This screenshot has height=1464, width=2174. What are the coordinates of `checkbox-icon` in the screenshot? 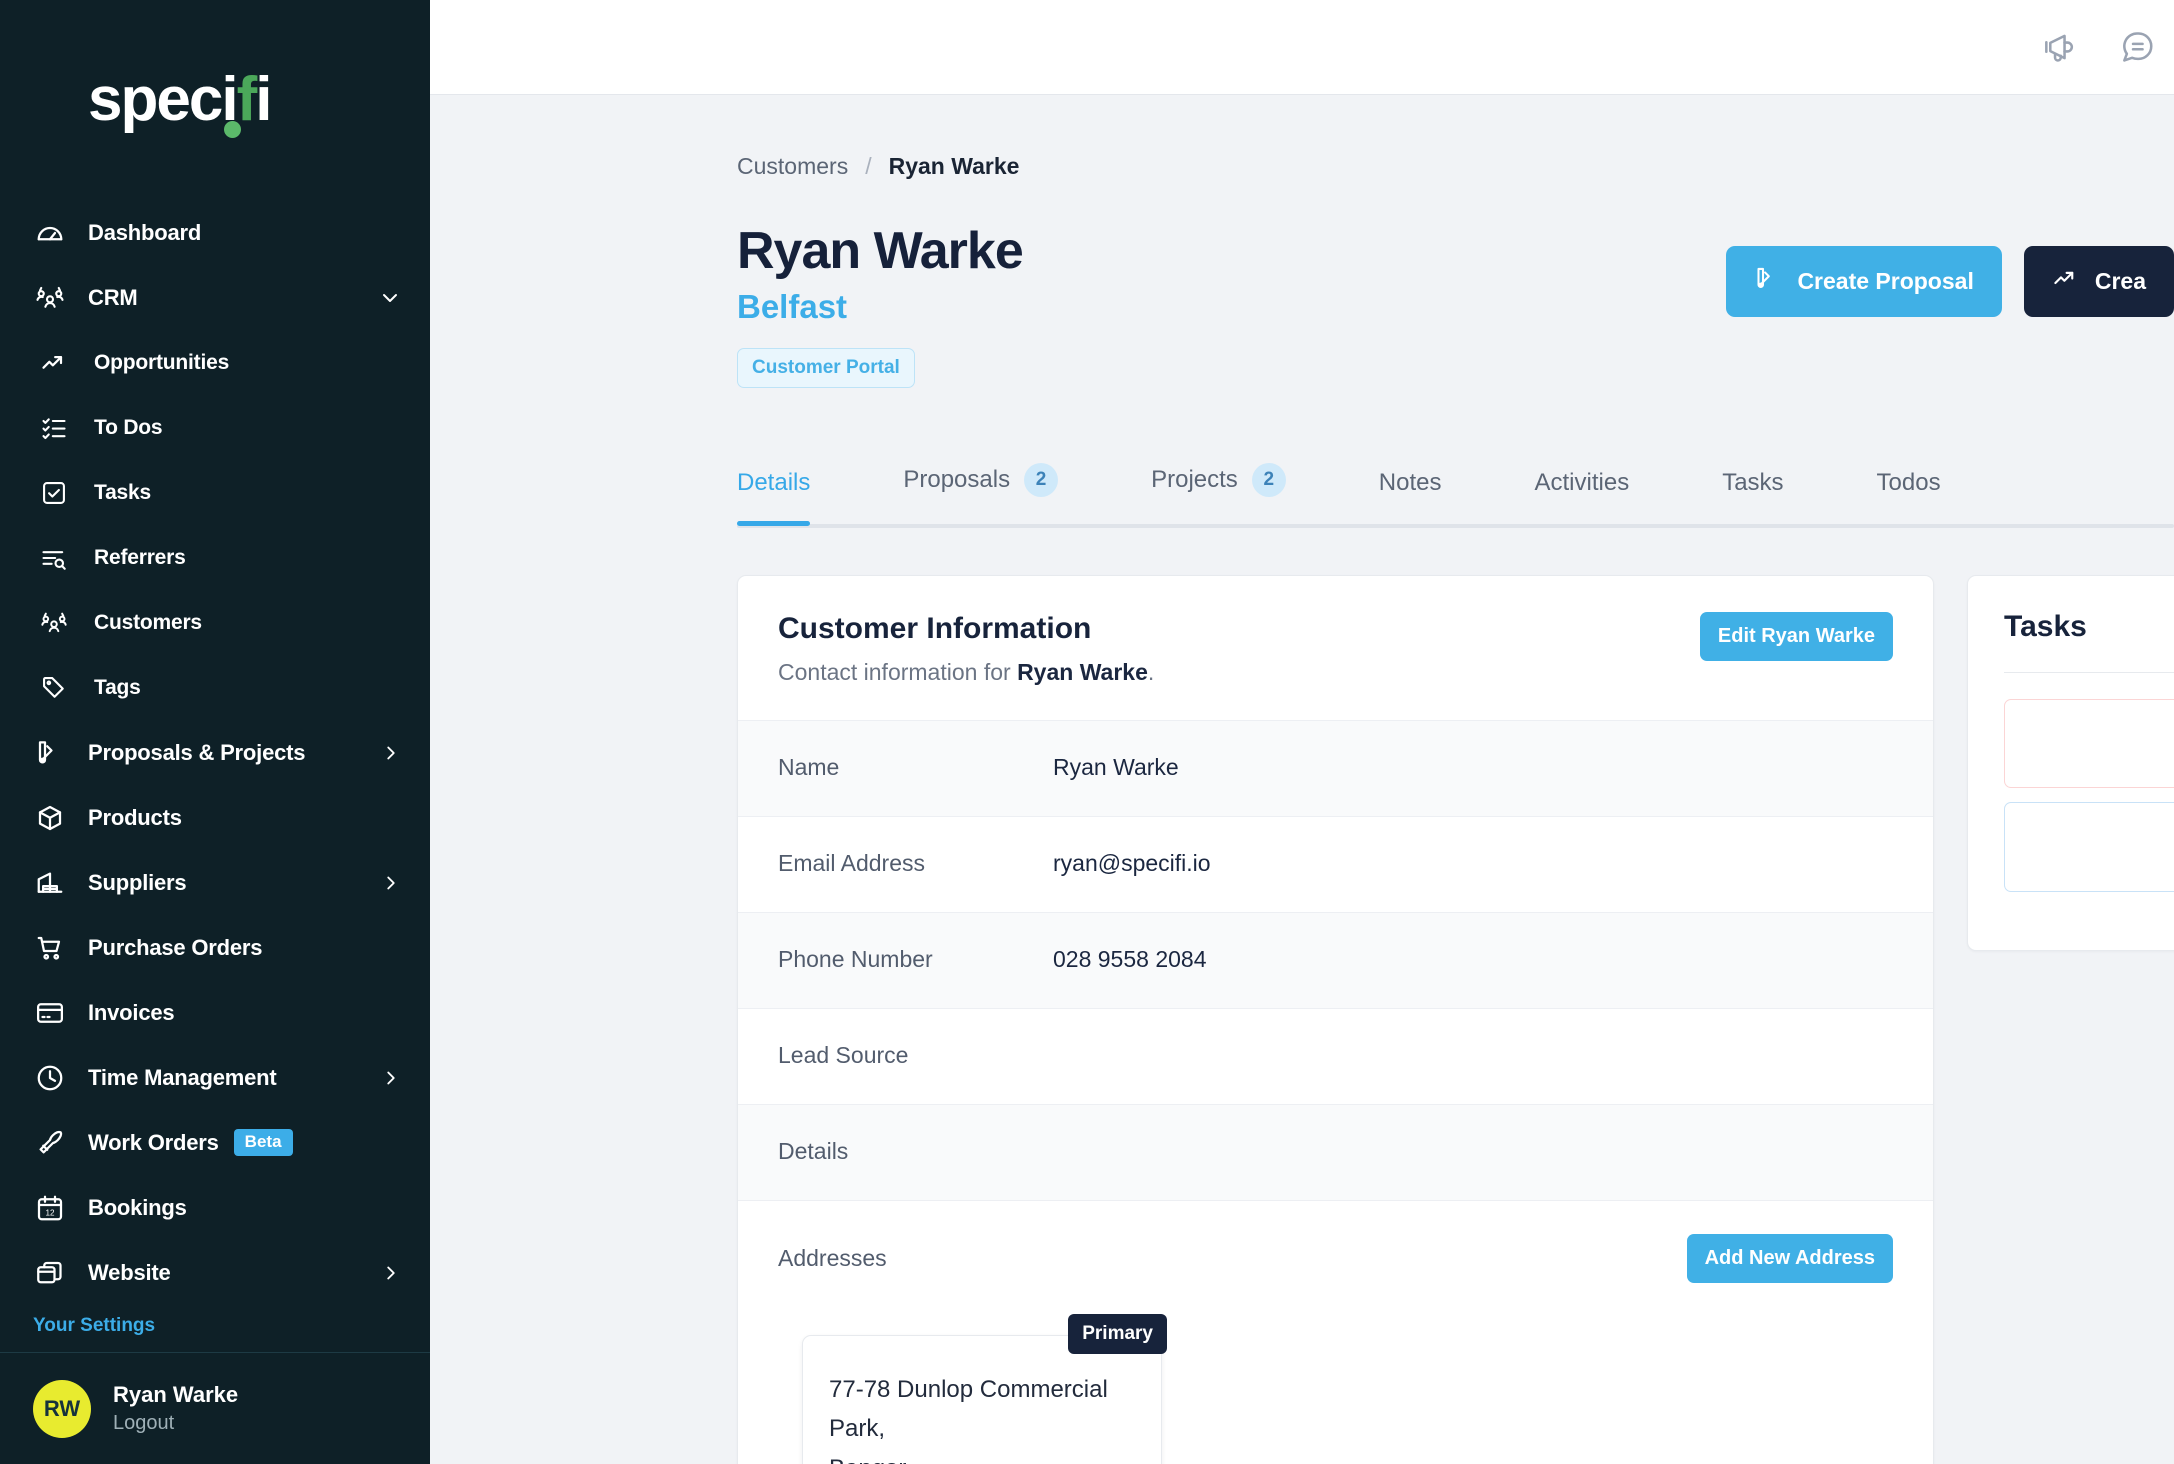 It's located at (54, 493).